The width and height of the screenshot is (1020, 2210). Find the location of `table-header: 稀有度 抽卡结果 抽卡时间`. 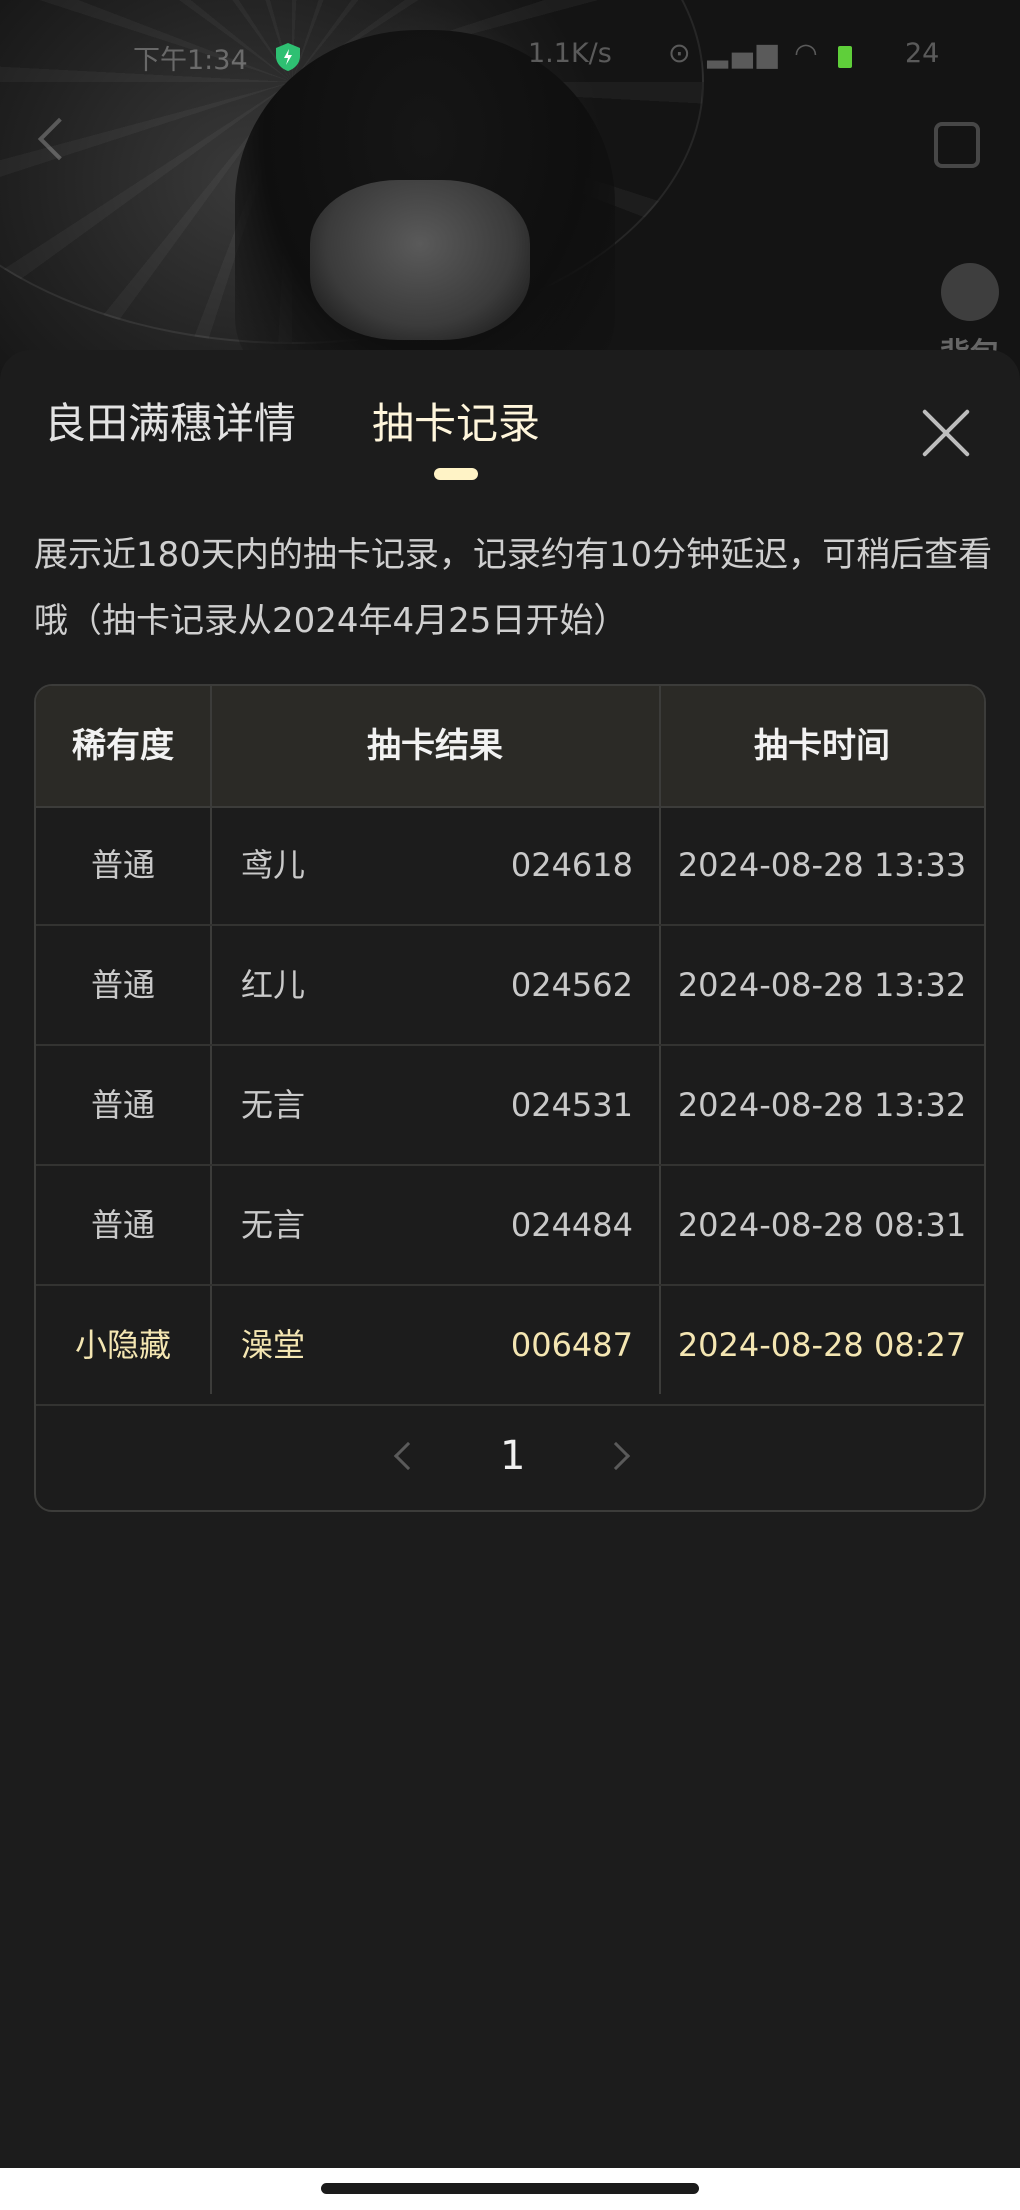

table-header: 稀有度 抽卡结果 抽卡时间 is located at coordinates (510, 747).